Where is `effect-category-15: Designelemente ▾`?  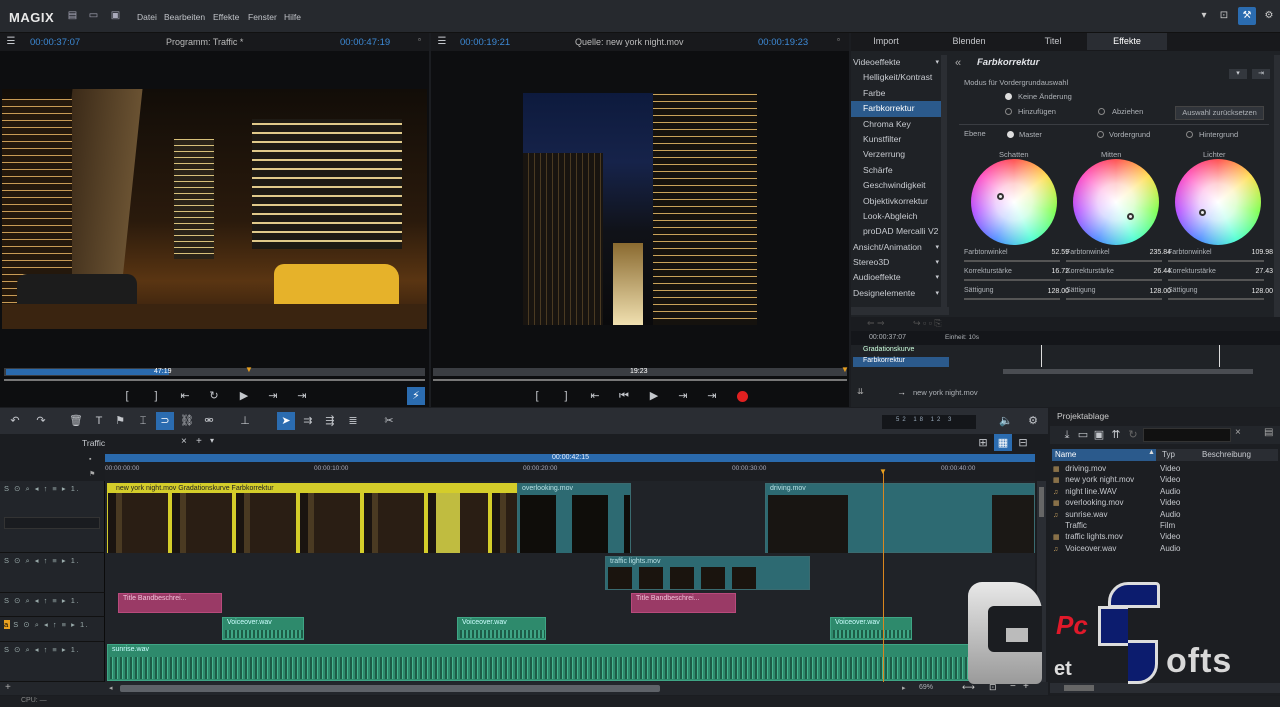 effect-category-15: Designelemente ▾ is located at coordinates (896, 293).